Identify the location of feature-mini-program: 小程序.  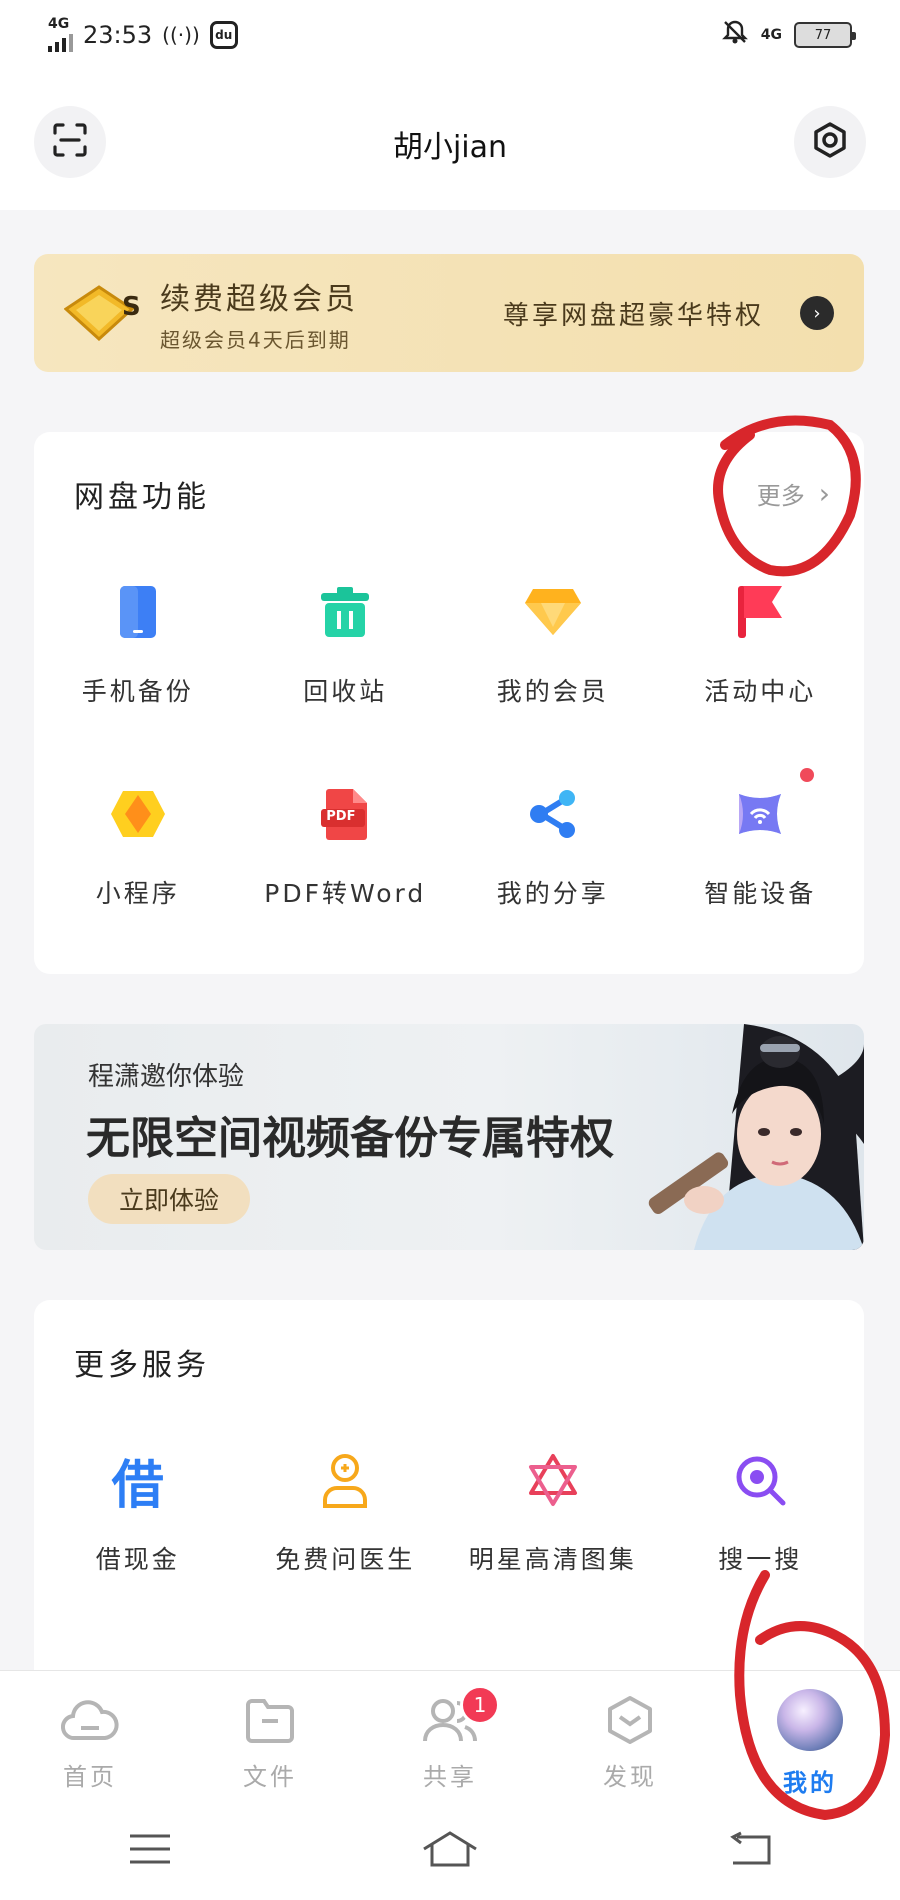
(138, 847).